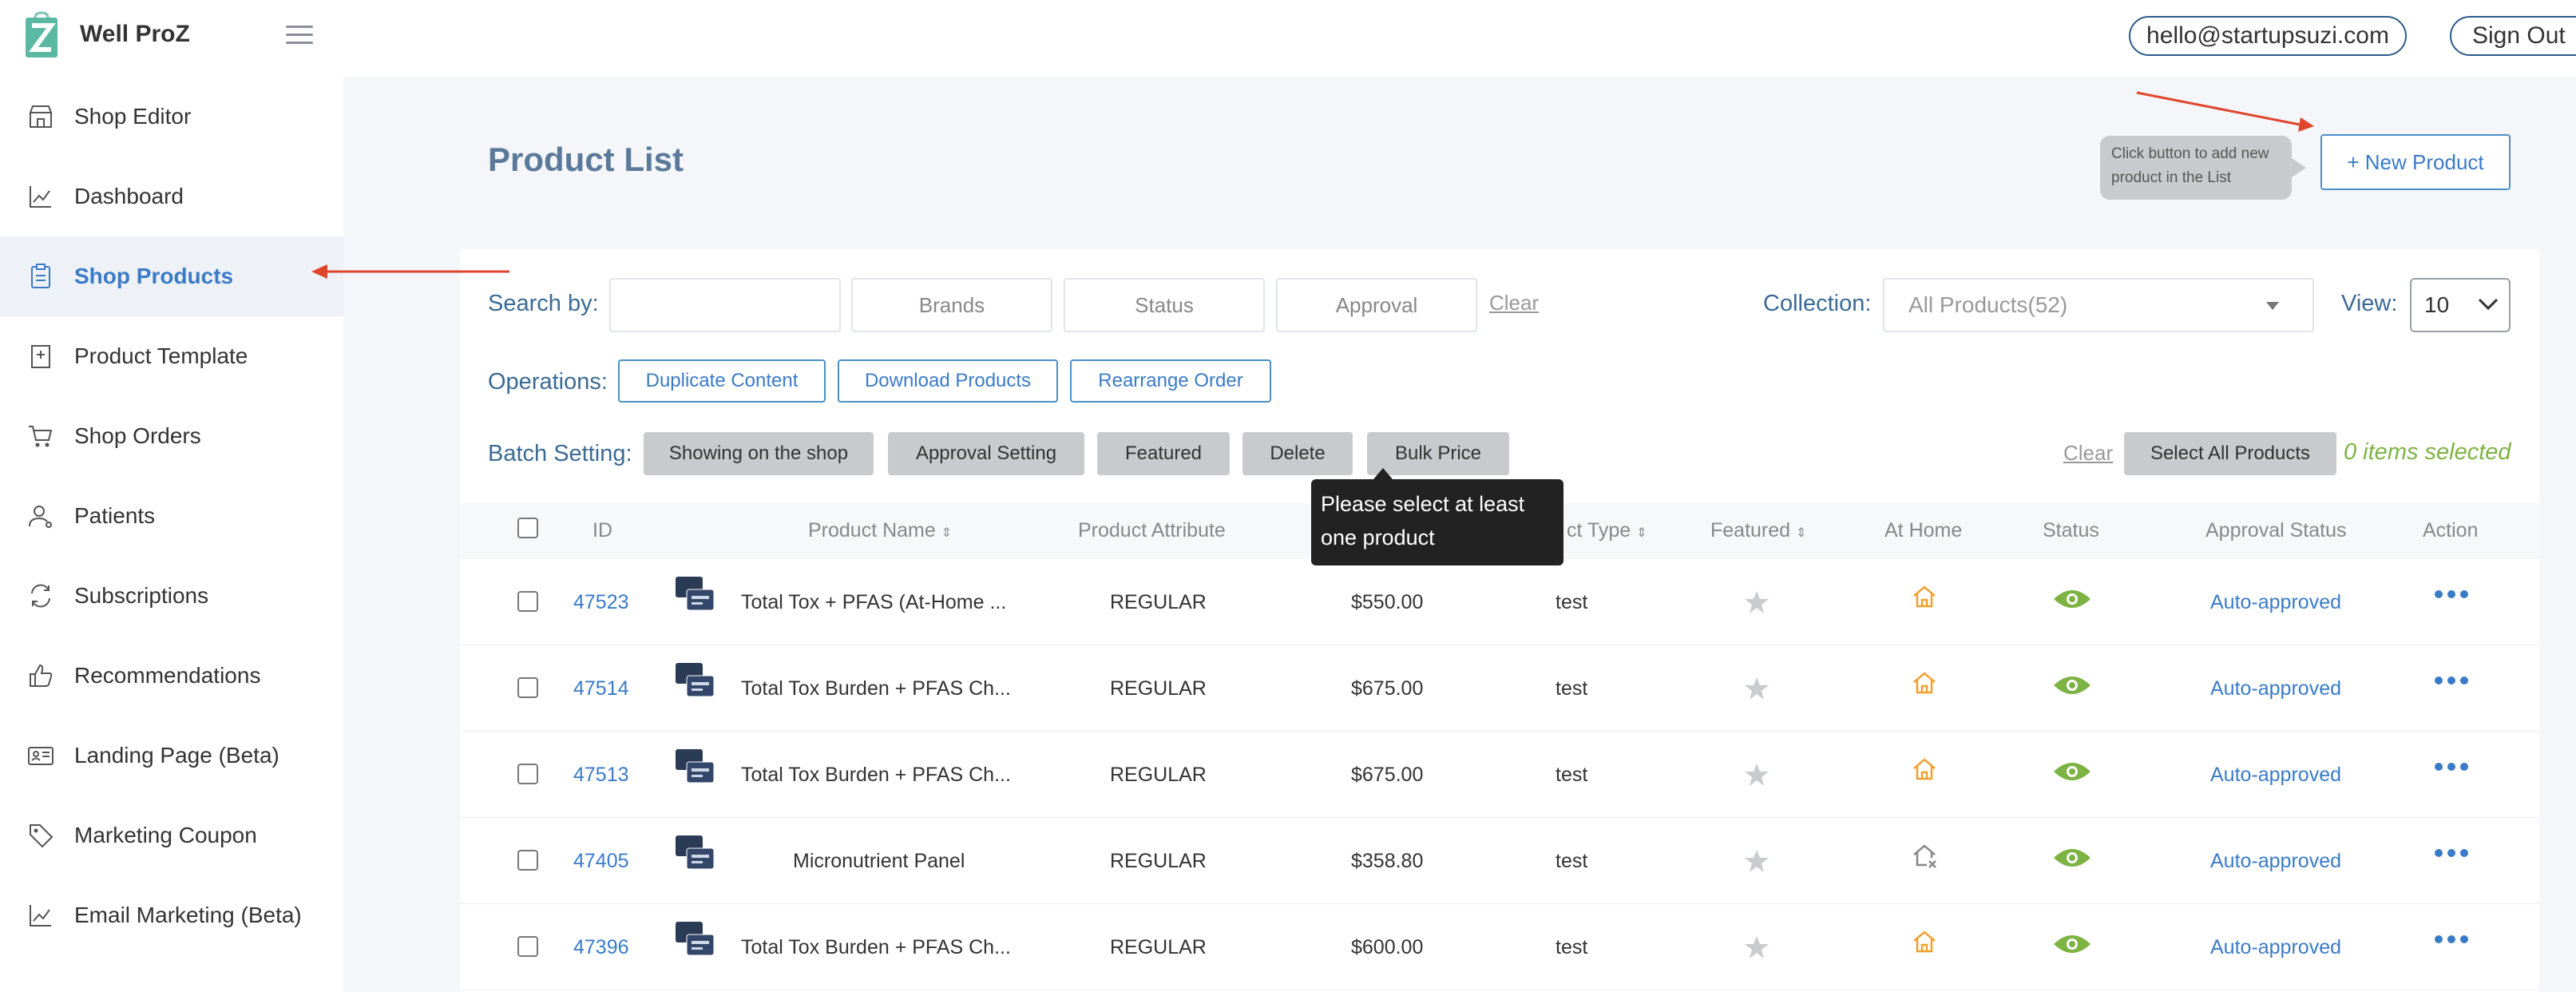 This screenshot has width=2576, height=992. What do you see at coordinates (171, 516) in the screenshot?
I see `sidebar-item-patients: Patients` at bounding box center [171, 516].